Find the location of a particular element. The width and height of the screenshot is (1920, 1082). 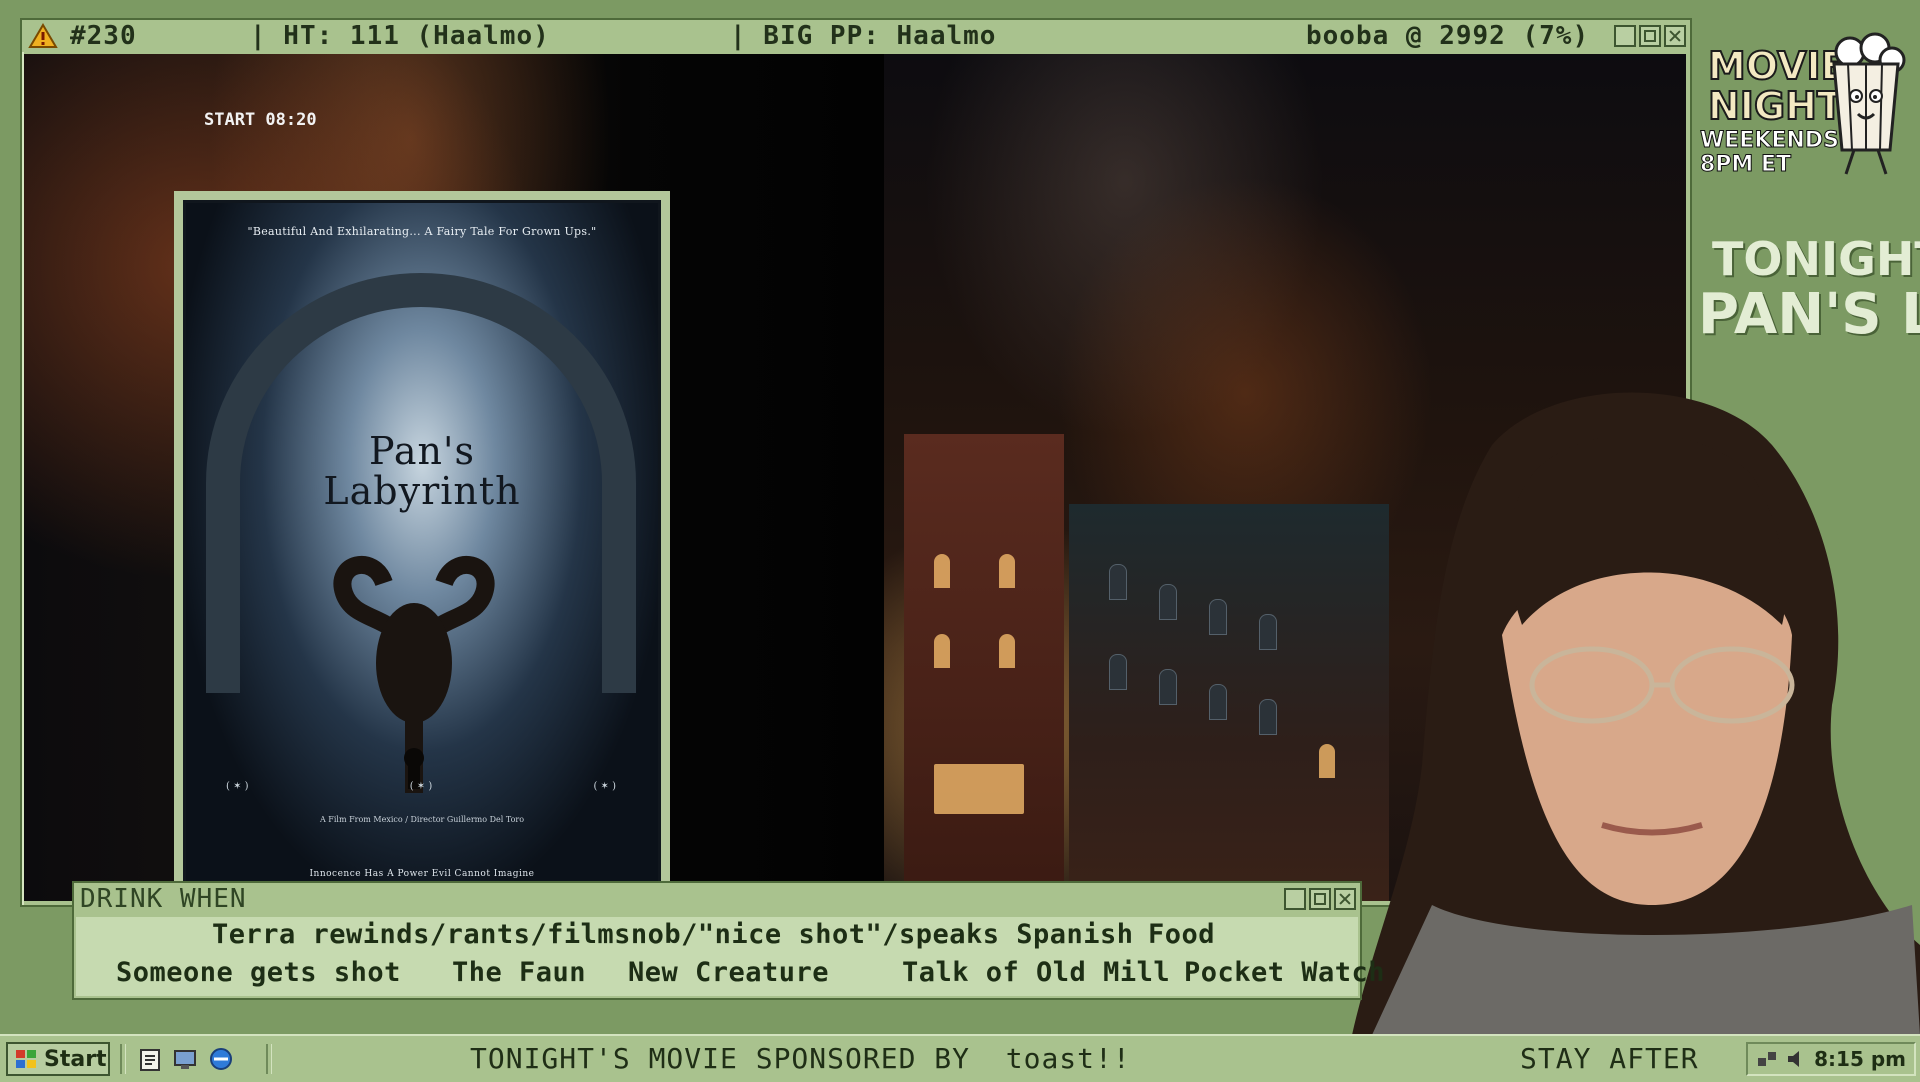

building-red is located at coordinates (984, 667).